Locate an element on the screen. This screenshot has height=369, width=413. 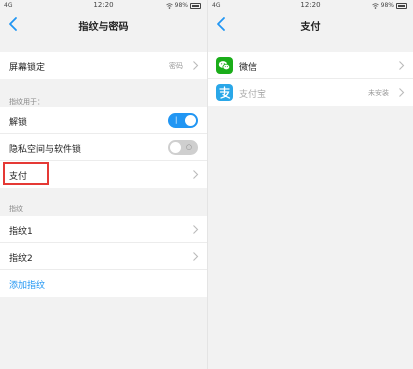
privacy-row: 隐私空间与软件锁 ○ is located at coordinates (103, 147).